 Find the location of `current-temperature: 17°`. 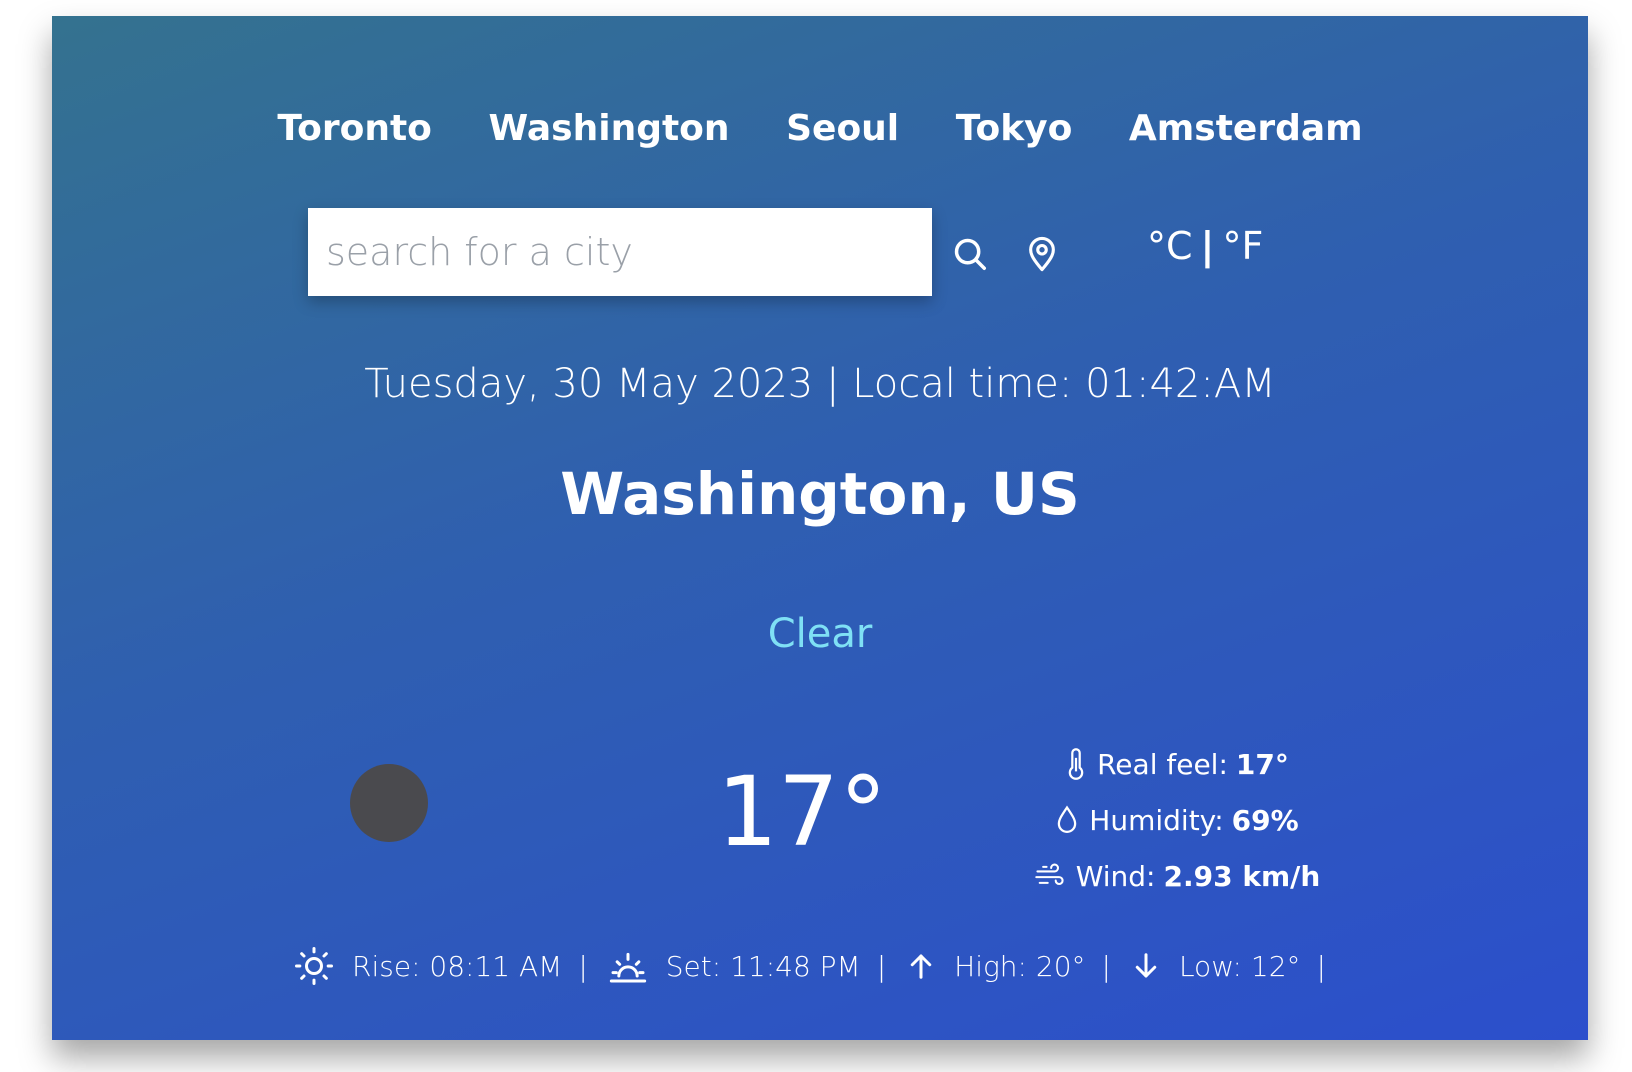

current-temperature: 17° is located at coordinates (802, 812).